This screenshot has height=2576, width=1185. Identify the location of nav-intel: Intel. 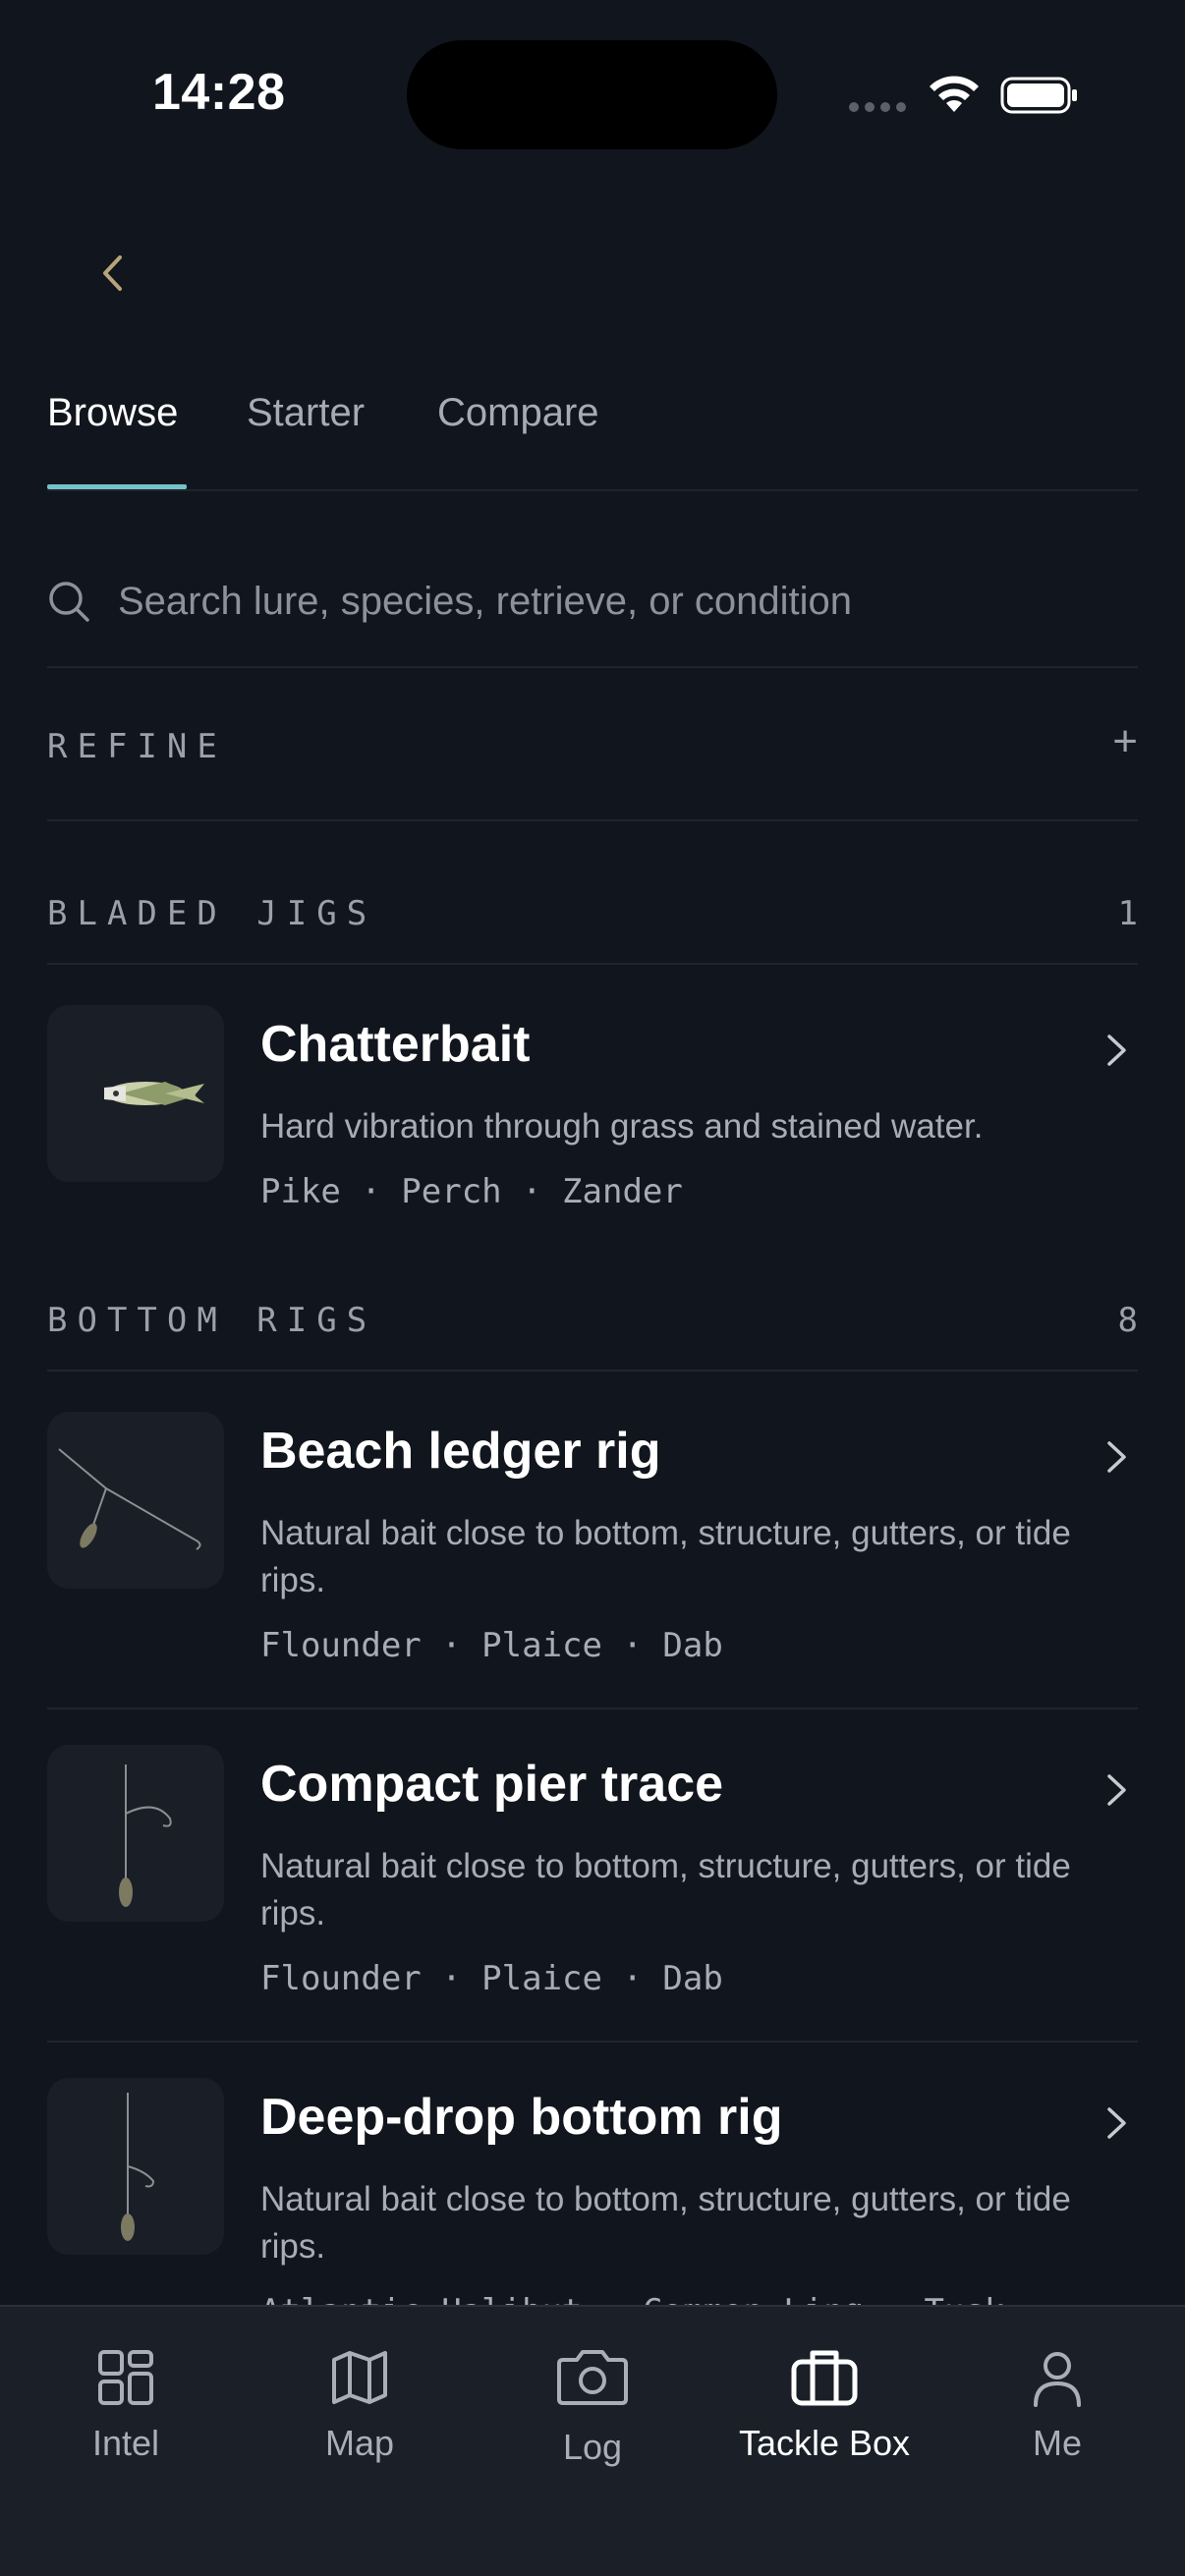
(126, 2405).